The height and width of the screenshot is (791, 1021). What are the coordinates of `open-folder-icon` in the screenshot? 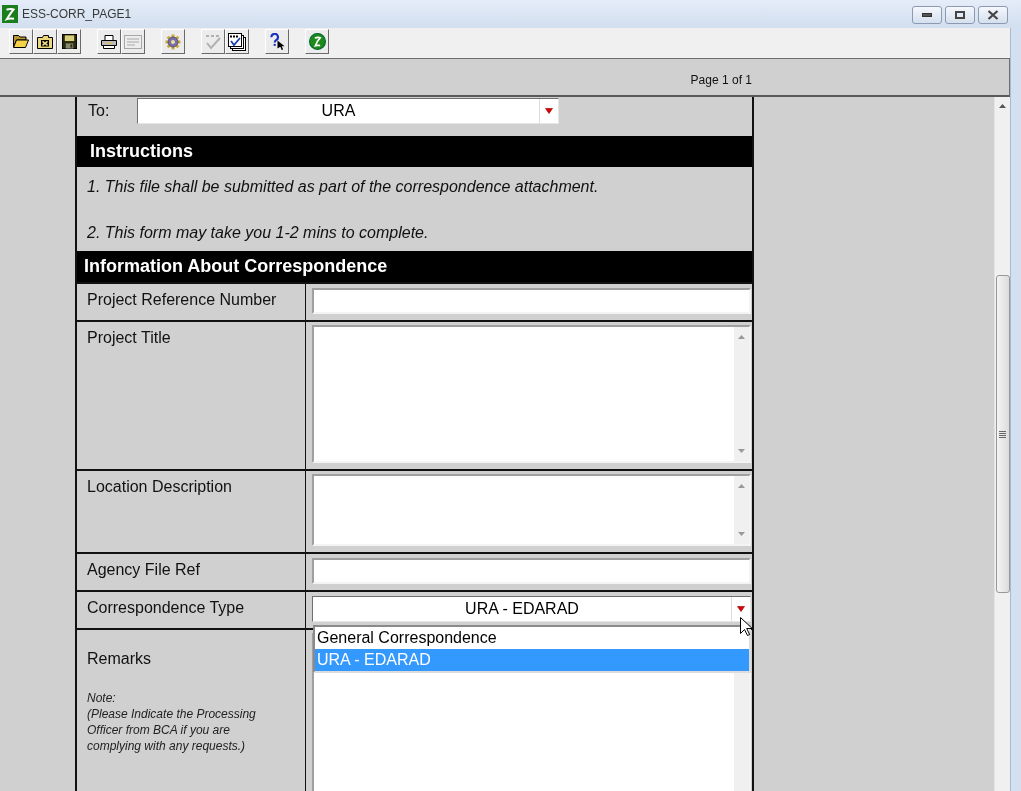 It's located at (21, 41).